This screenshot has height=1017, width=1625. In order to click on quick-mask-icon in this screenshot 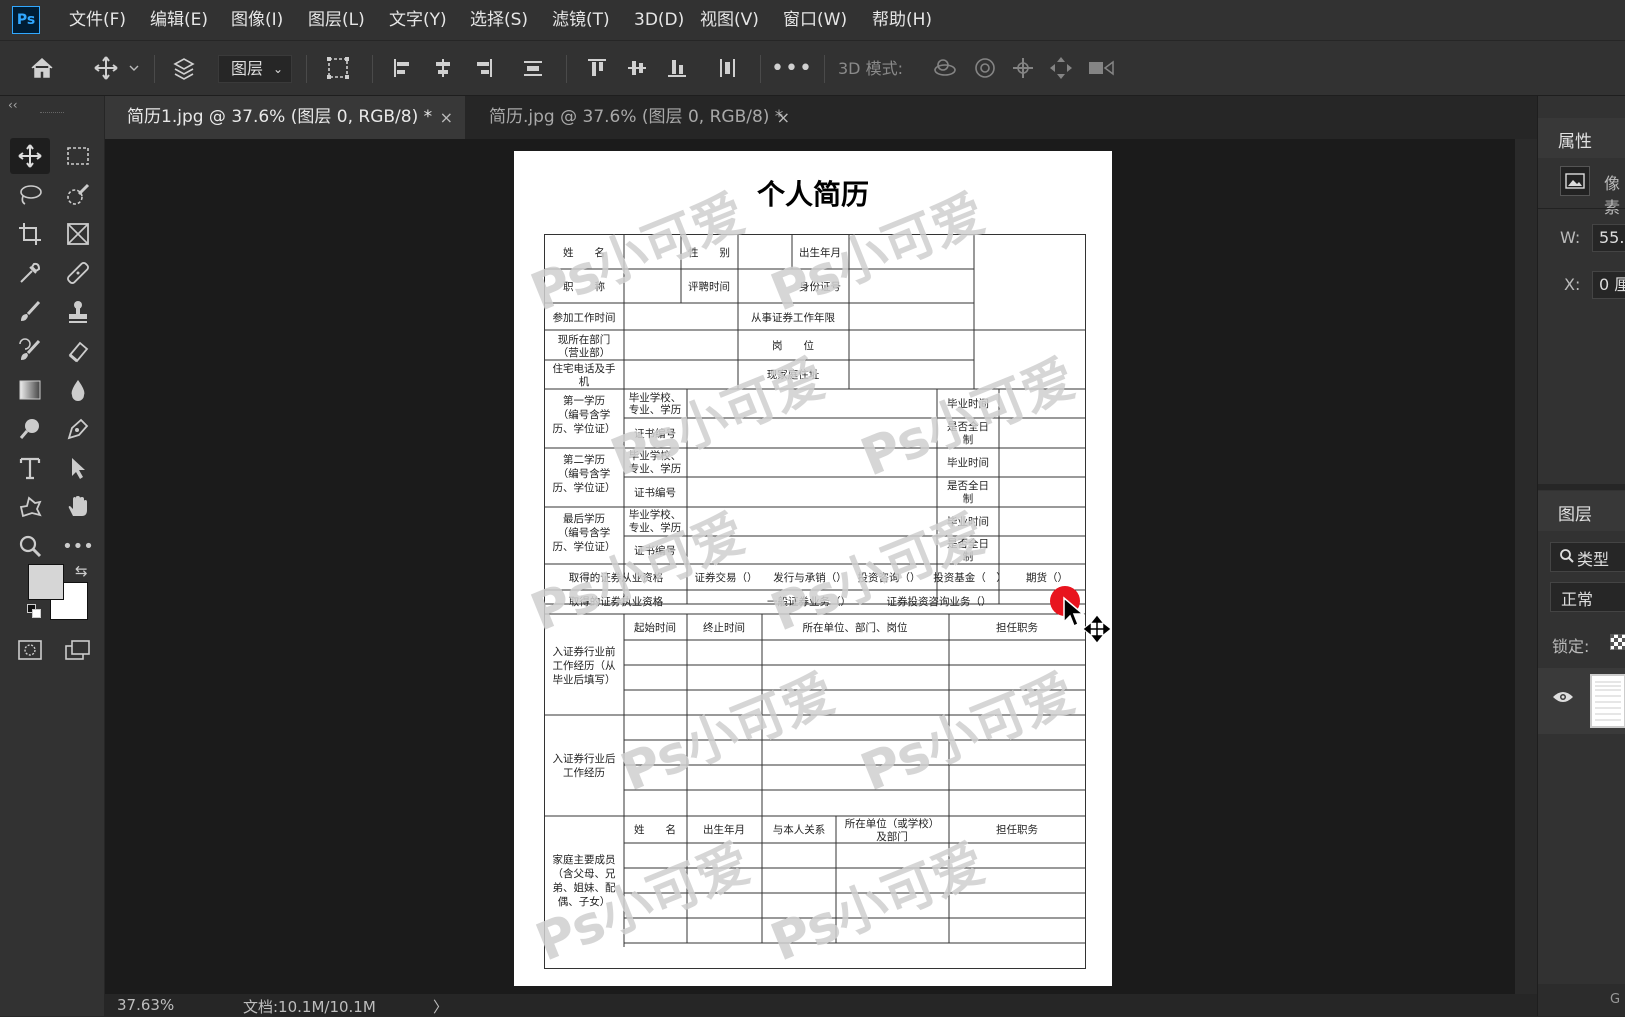, I will do `click(30, 650)`.